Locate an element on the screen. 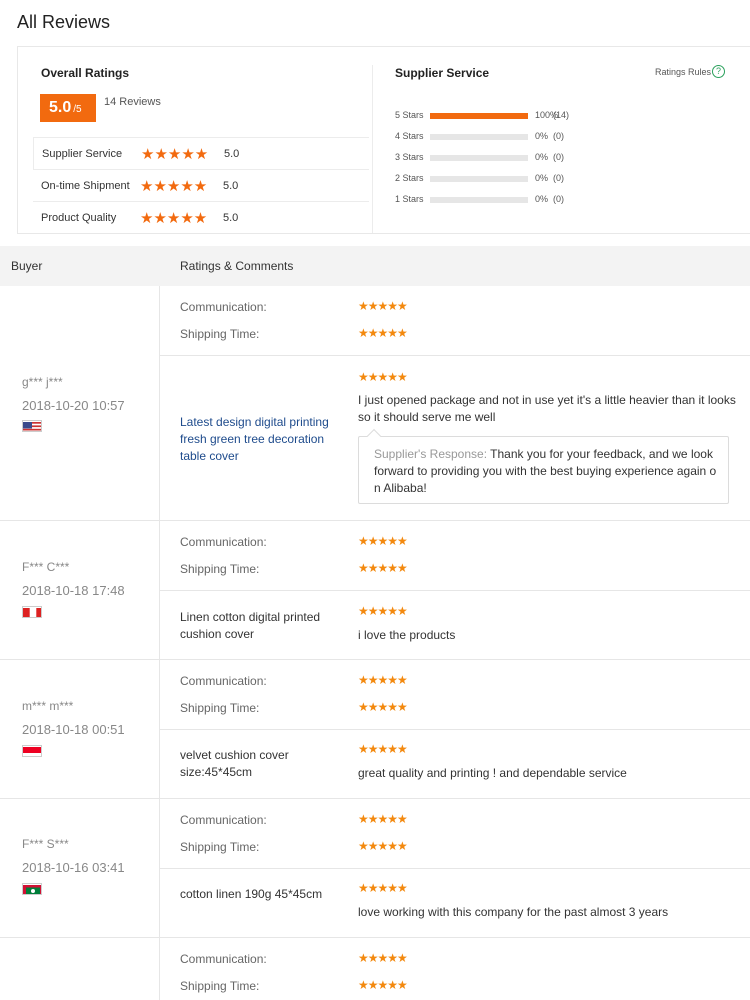 Image resolution: width=750 pixels, height=1000 pixels. rating-label: Product Quality is located at coordinates (79, 218).